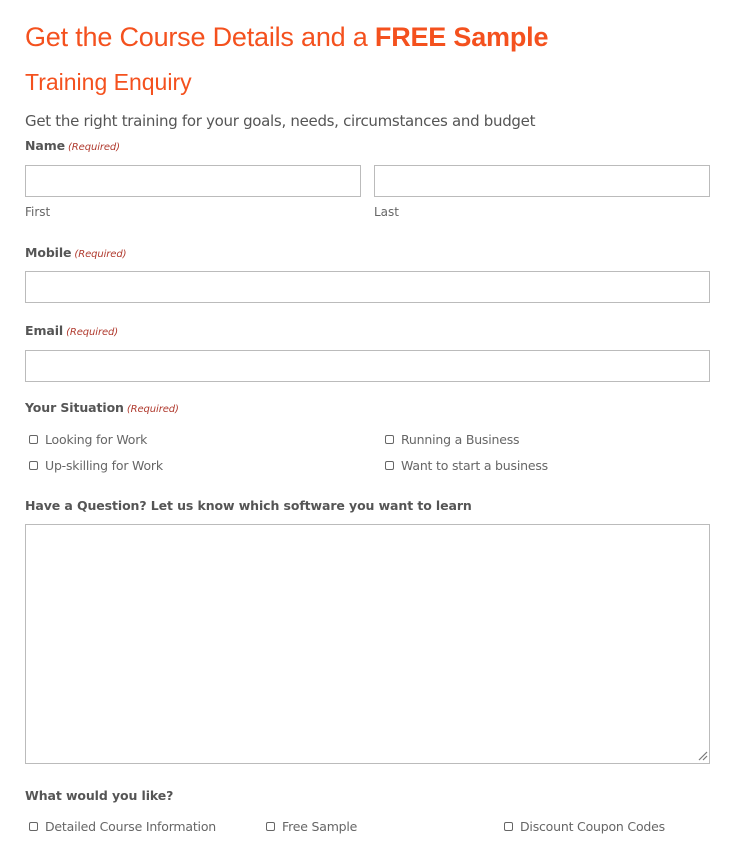 The width and height of the screenshot is (734, 850). I want to click on situation-option-looking-for-work: Looking for Work, so click(88, 439).